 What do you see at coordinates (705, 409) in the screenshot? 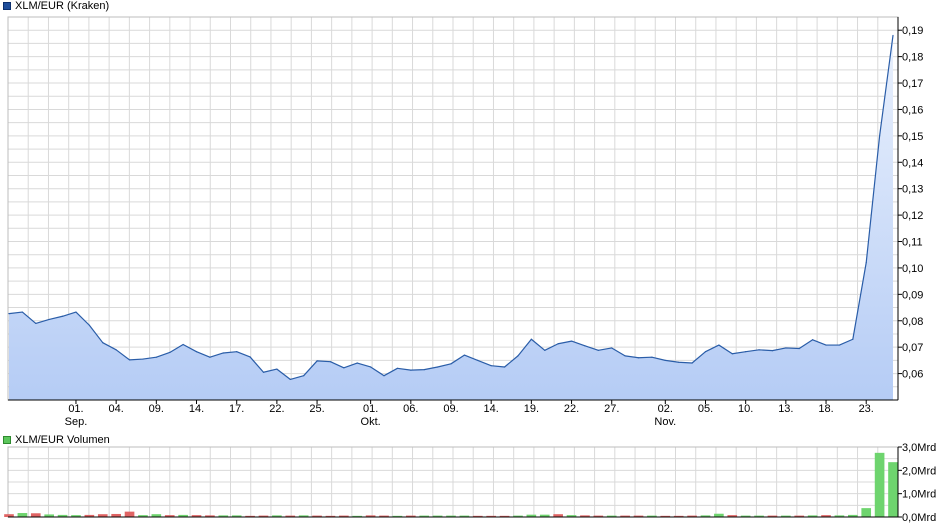
I see `price-x-tick-label: 05.` at bounding box center [705, 409].